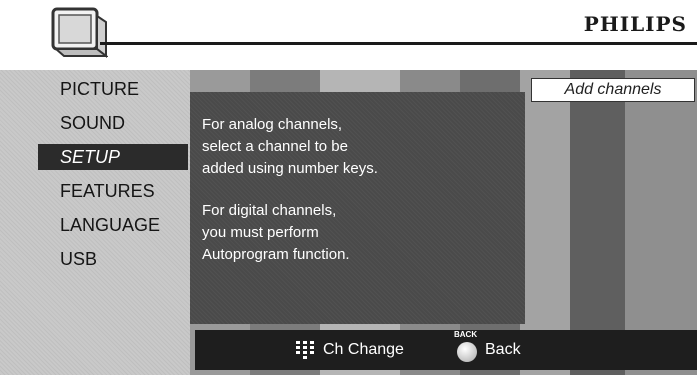 Image resolution: width=697 pixels, height=375 pixels. What do you see at coordinates (260, 232) in the screenshot?
I see `digital-line-2: you must perform` at bounding box center [260, 232].